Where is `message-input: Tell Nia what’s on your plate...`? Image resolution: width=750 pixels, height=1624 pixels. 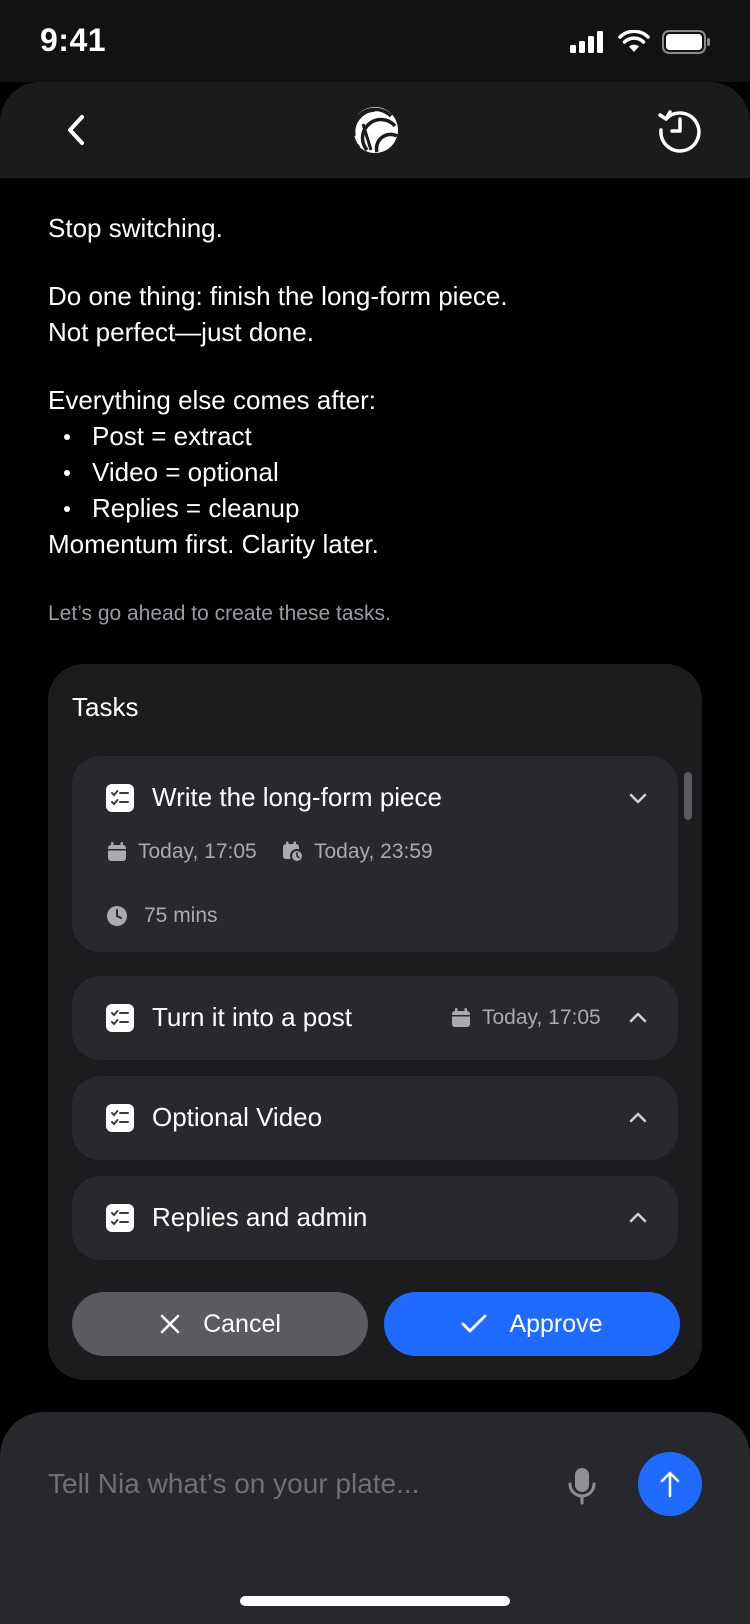 message-input: Tell Nia what’s on your plate... is located at coordinates (233, 1484).